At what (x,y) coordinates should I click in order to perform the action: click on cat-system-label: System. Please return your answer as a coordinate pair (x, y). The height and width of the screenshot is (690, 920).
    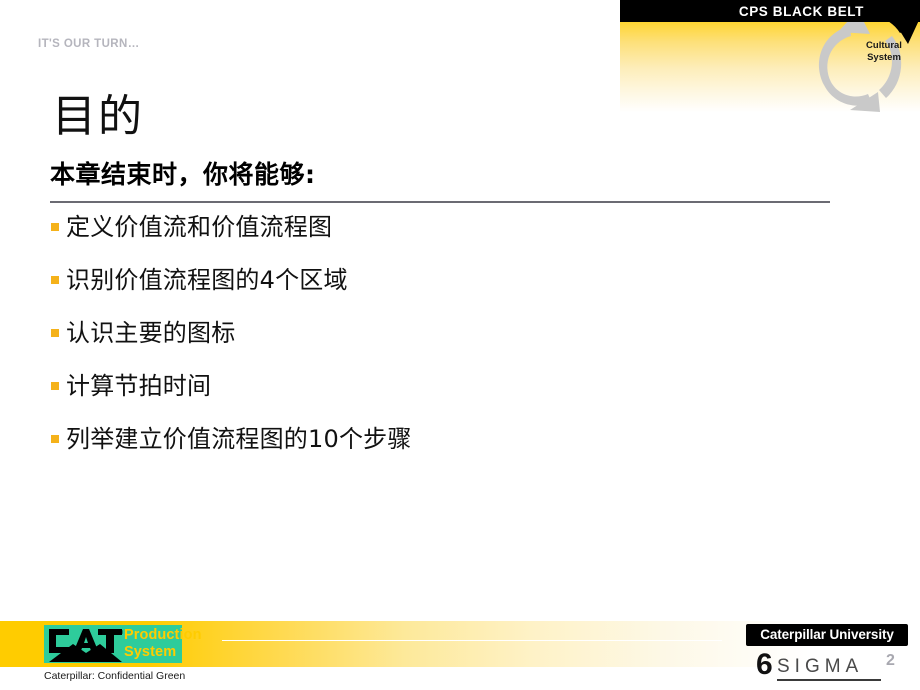
    Looking at the image, I should click on (150, 652).